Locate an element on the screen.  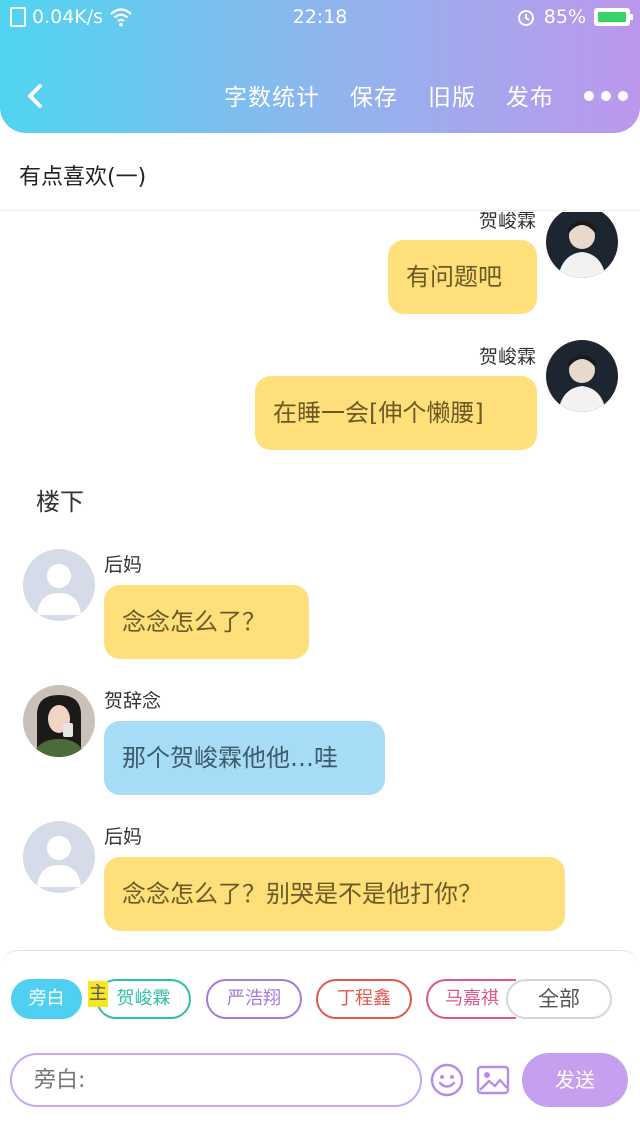
old-version-button: 旧版 is located at coordinates (452, 95).